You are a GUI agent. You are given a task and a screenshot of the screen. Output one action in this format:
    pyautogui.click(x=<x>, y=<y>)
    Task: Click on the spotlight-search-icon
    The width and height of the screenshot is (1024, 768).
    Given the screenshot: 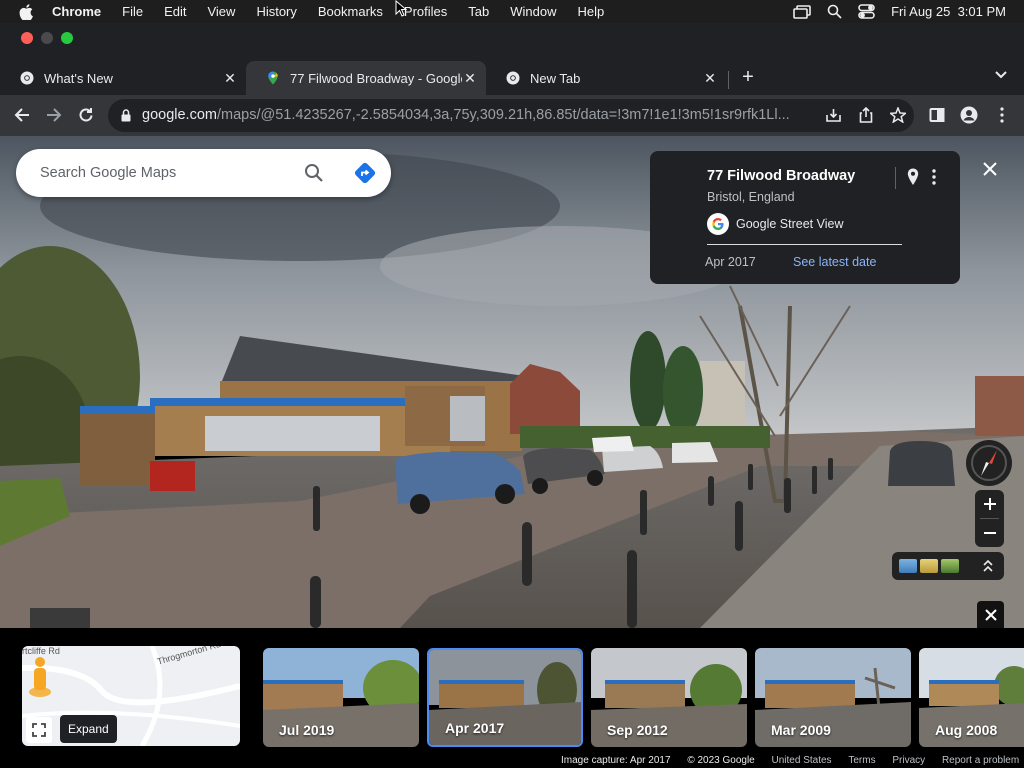 What is the action you would take?
    pyautogui.click(x=834, y=11)
    